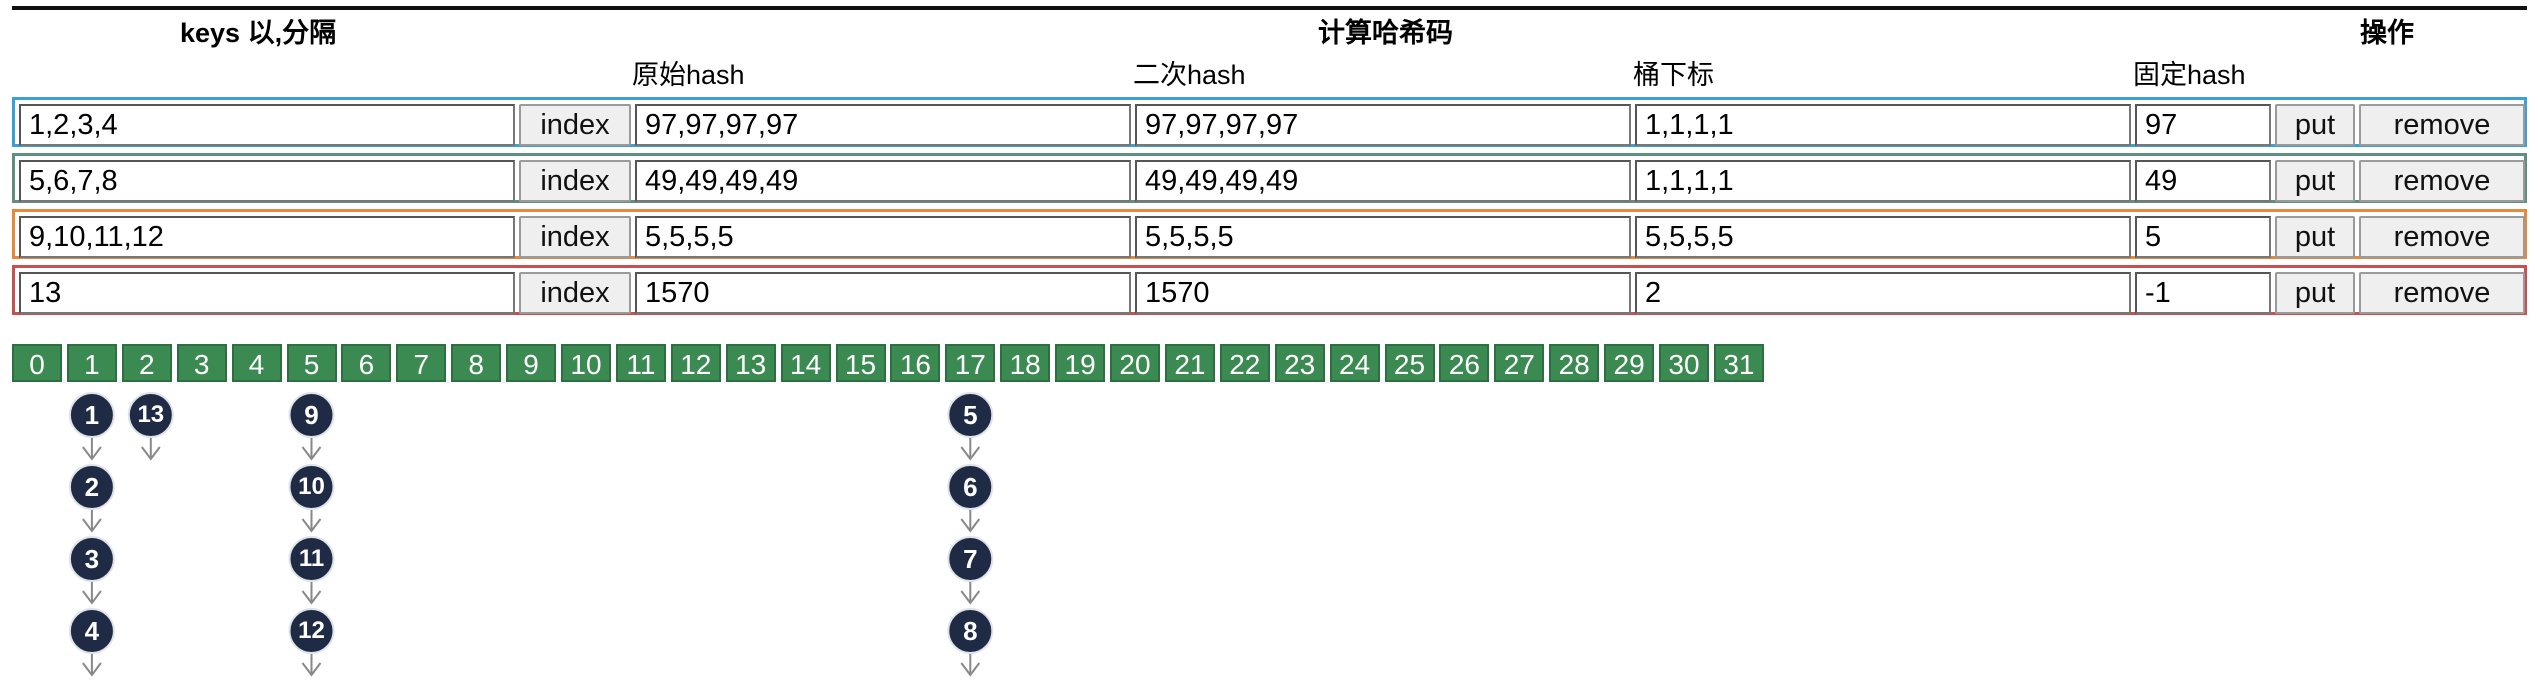  What do you see at coordinates (267, 237) in the screenshot?
I see `keys-input: 9,10,11,12` at bounding box center [267, 237].